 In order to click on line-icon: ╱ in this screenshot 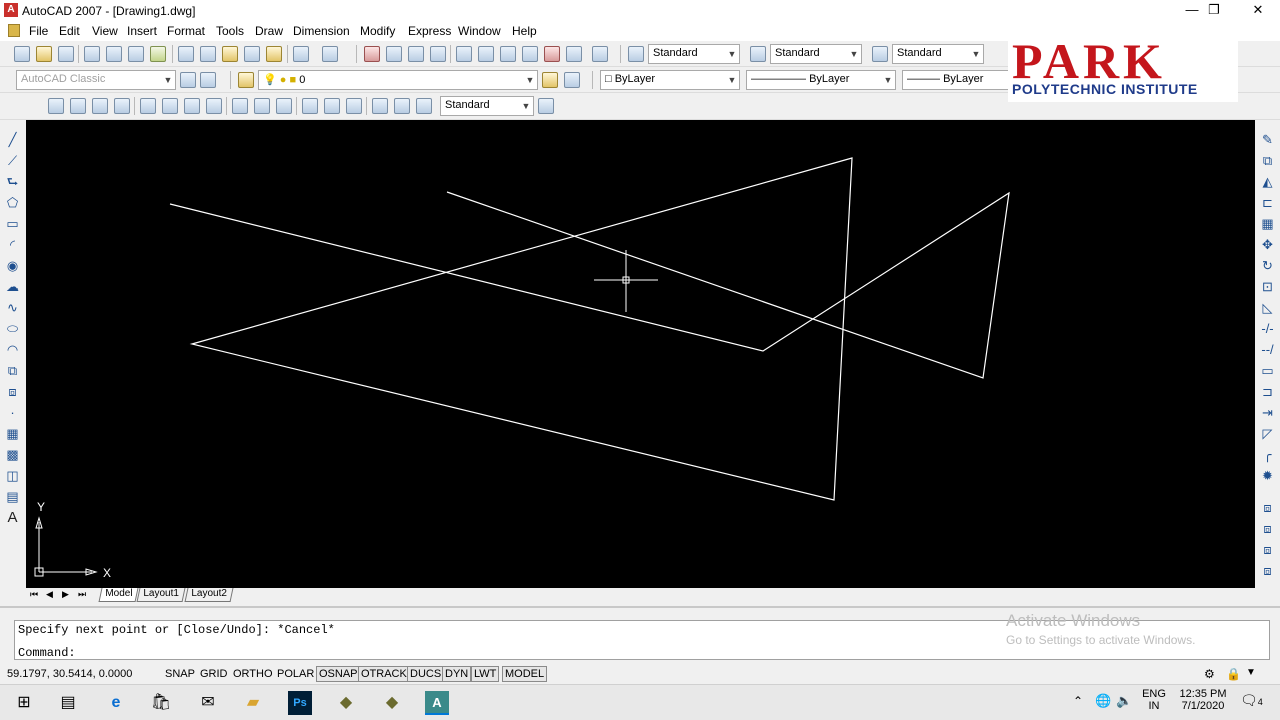, I will do `click(12, 139)`.